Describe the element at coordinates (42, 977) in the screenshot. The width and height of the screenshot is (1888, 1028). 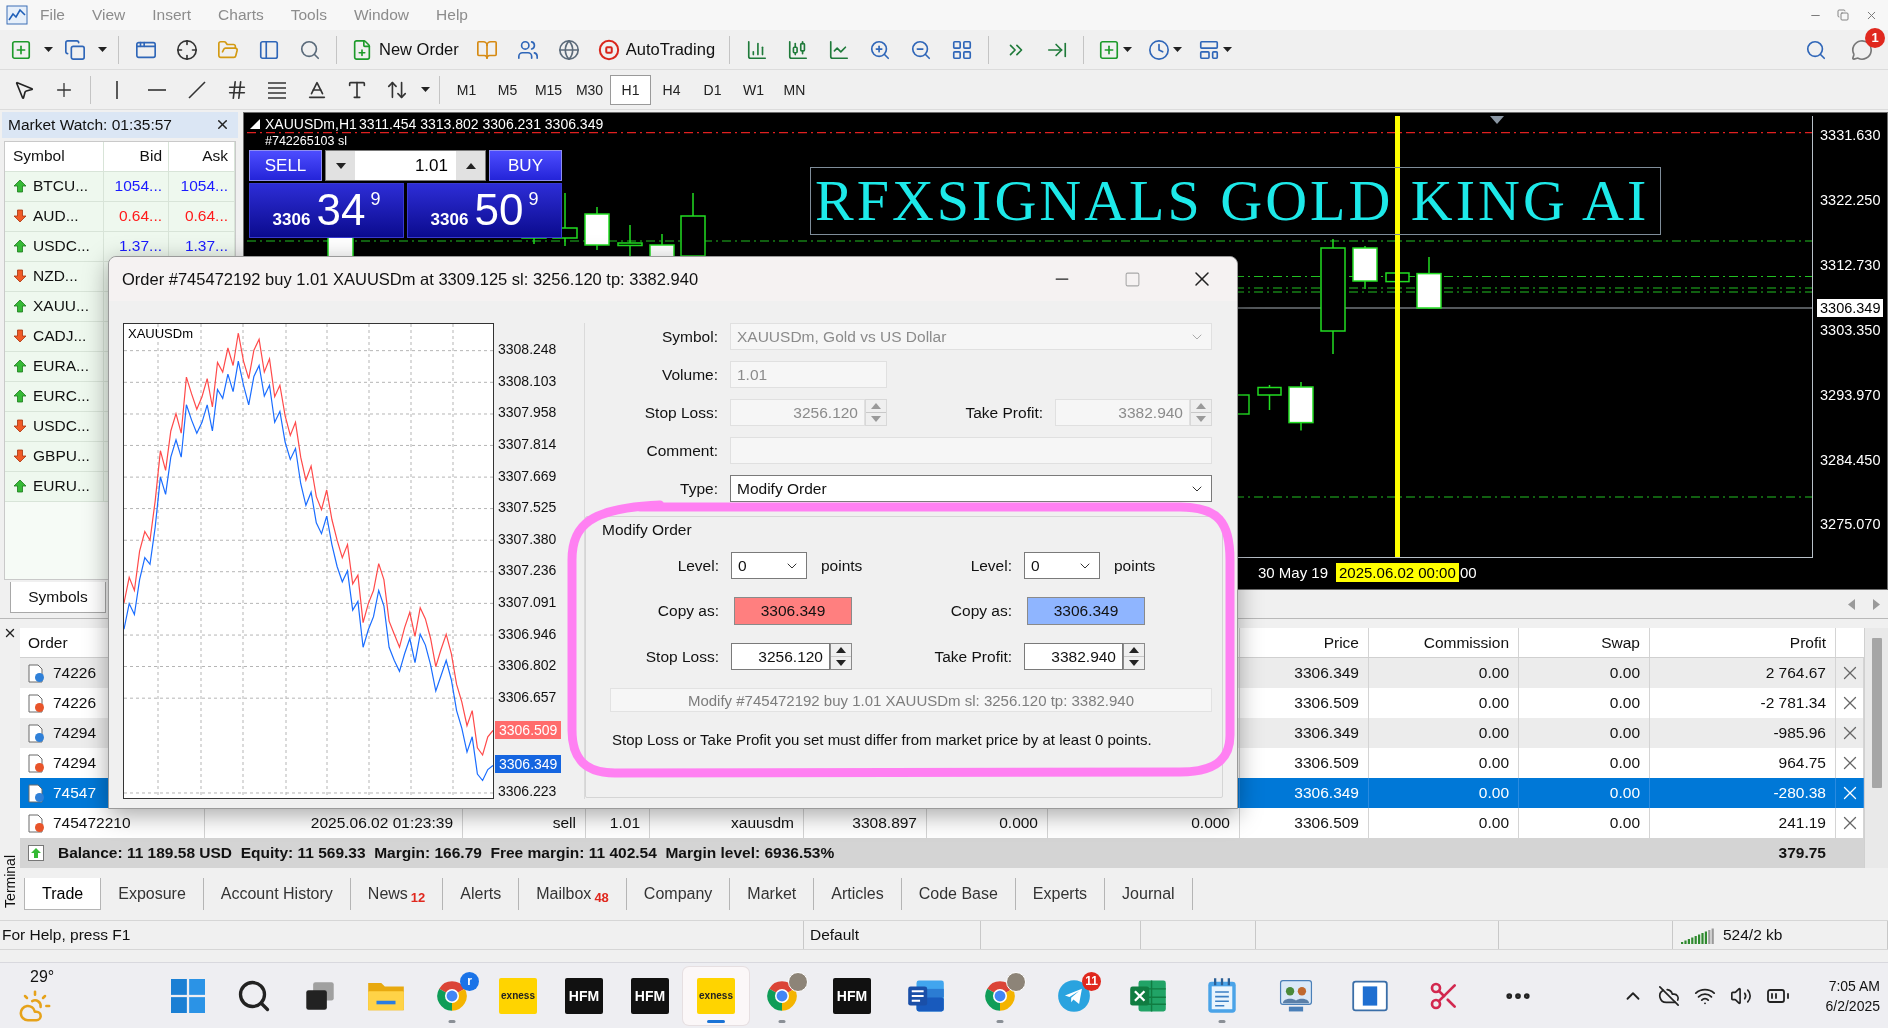
I see `temperature: 29°` at that location.